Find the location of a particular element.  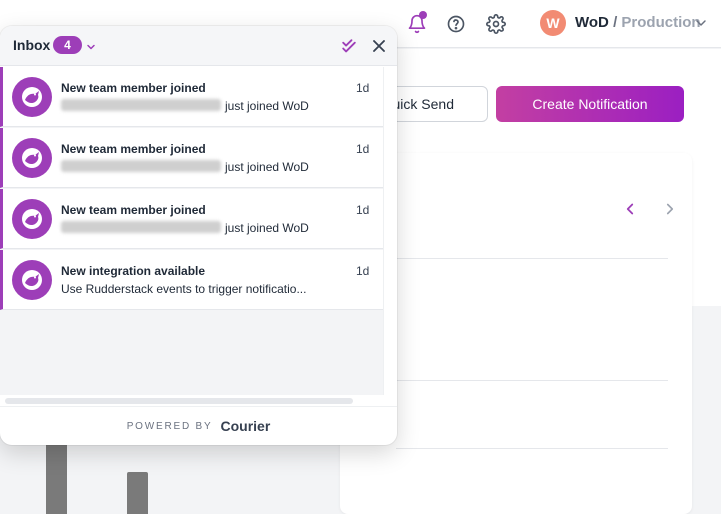

create-notification-button: Create Notification is located at coordinates (590, 104).